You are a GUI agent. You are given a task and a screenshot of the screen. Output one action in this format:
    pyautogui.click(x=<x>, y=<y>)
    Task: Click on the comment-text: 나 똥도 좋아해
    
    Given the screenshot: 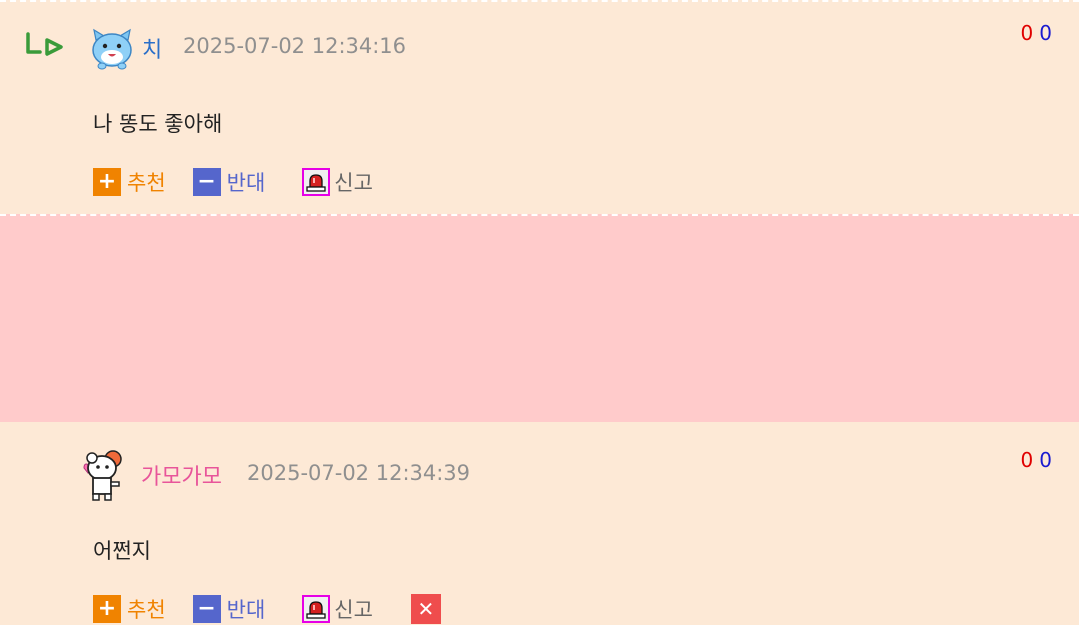 What is the action you would take?
    pyautogui.click(x=158, y=124)
    